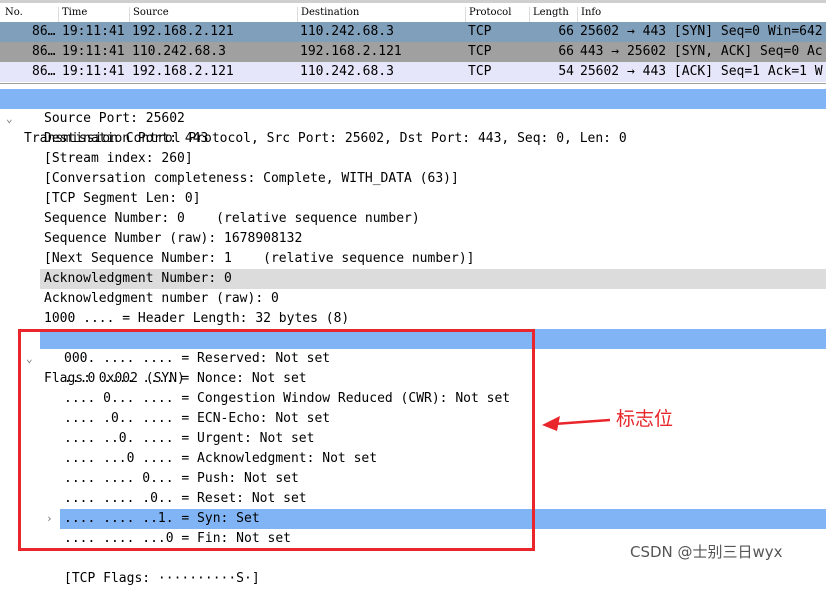  Describe the element at coordinates (433, 279) in the screenshot. I see `detail-field: Acknowledgment Number: 0` at that location.